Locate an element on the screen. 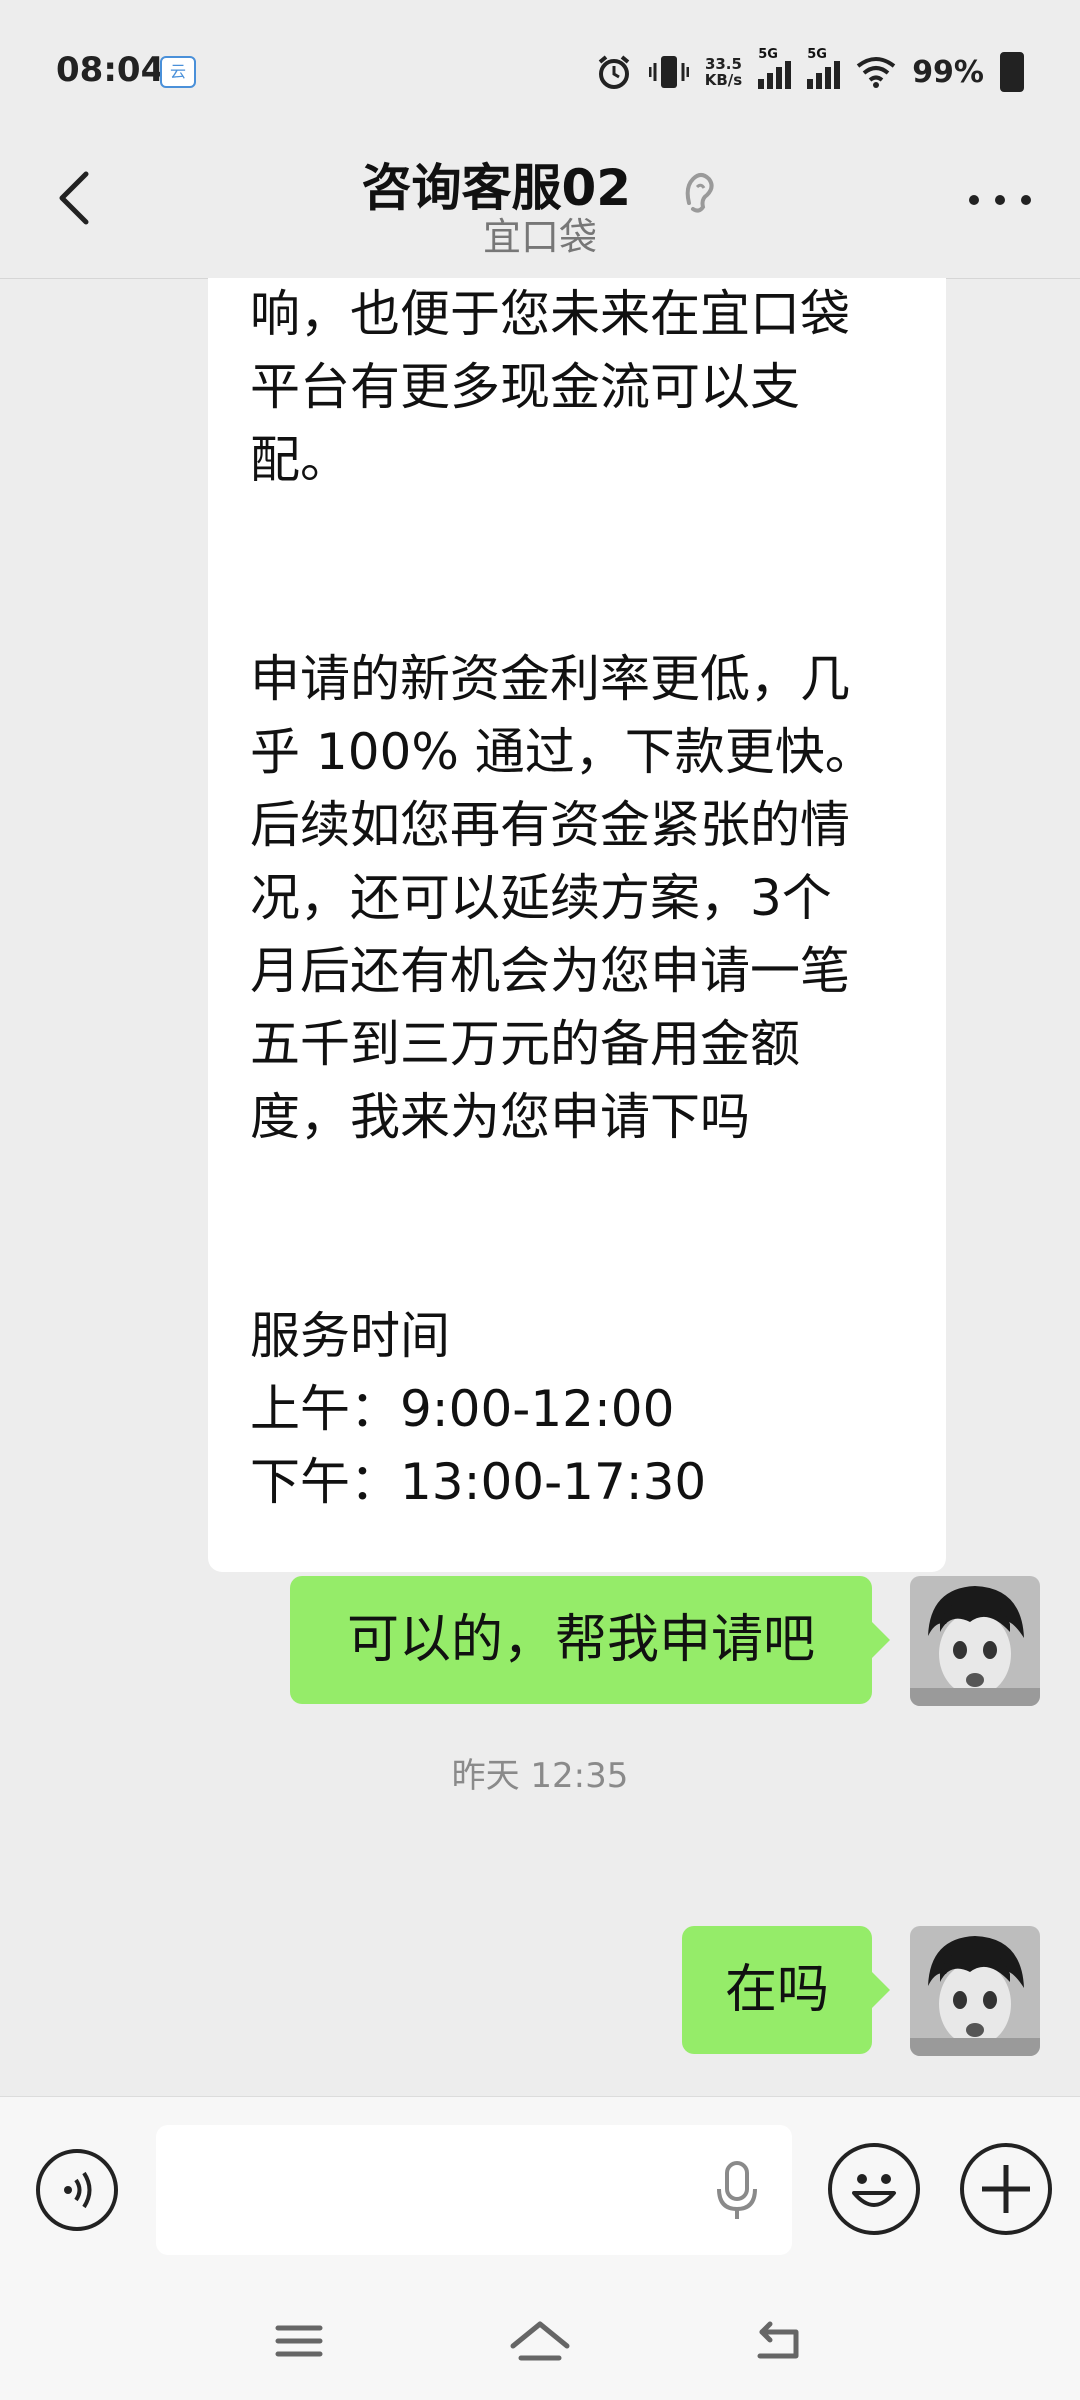 The width and height of the screenshot is (1080, 2400). signal-5g-2-icon: 5G is located at coordinates (824, 68).